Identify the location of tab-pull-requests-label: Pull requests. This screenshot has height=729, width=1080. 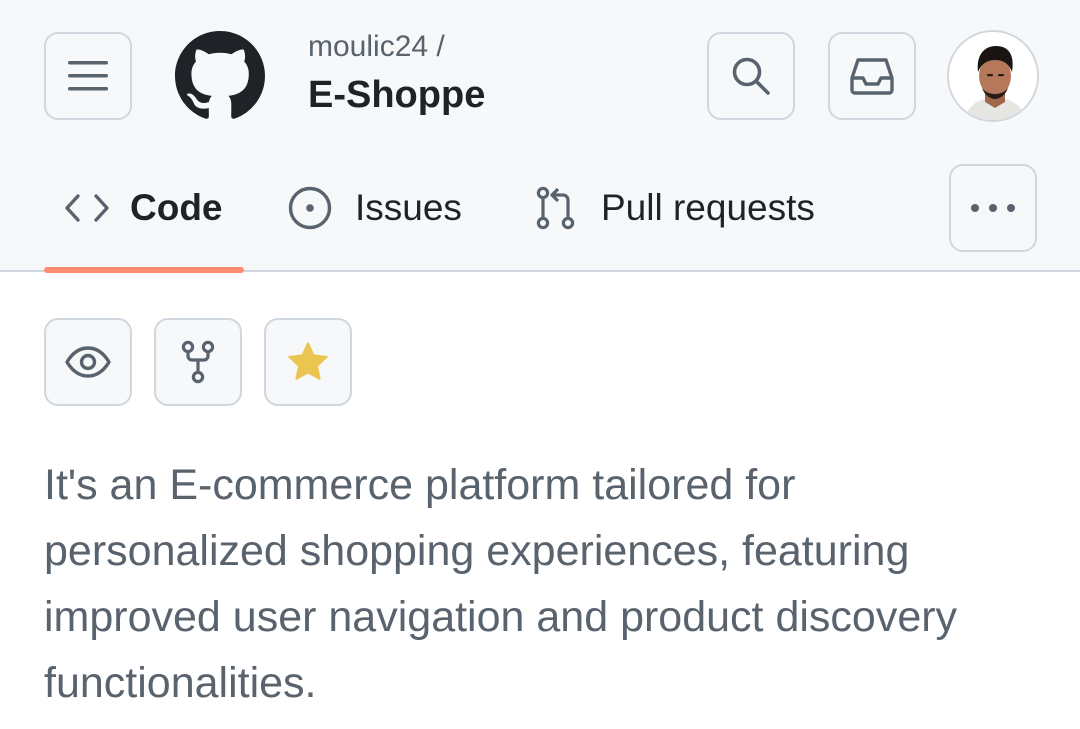
(708, 207).